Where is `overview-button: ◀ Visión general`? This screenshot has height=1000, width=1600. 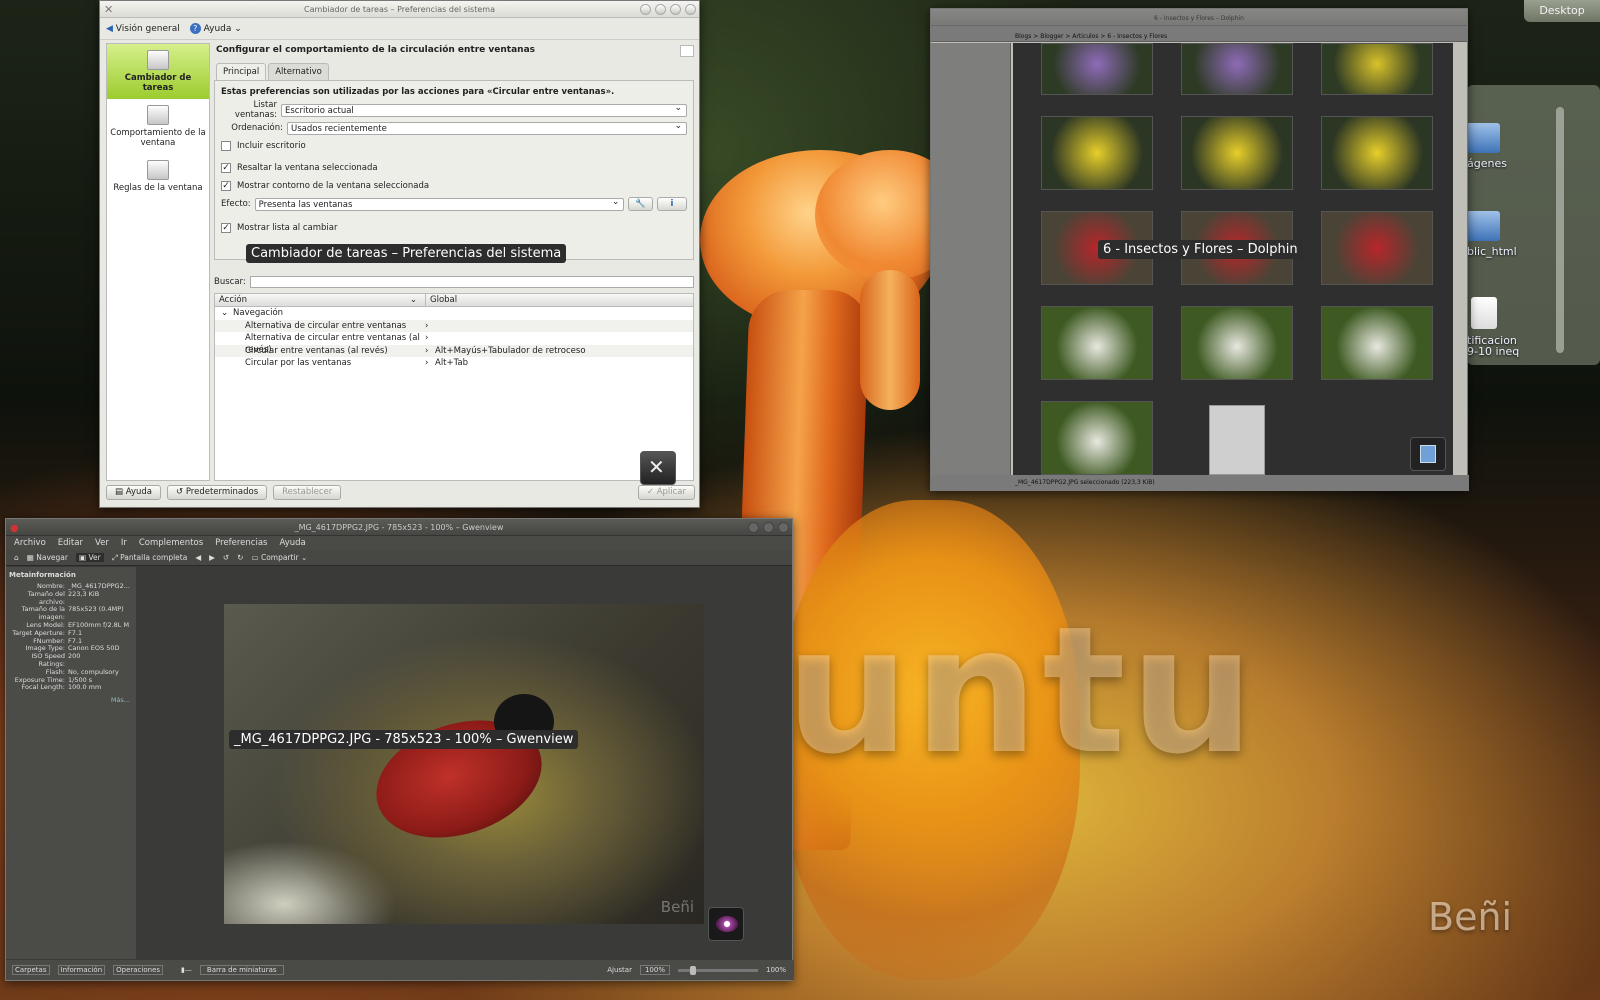
overview-button: ◀ Visión general is located at coordinates (143, 29).